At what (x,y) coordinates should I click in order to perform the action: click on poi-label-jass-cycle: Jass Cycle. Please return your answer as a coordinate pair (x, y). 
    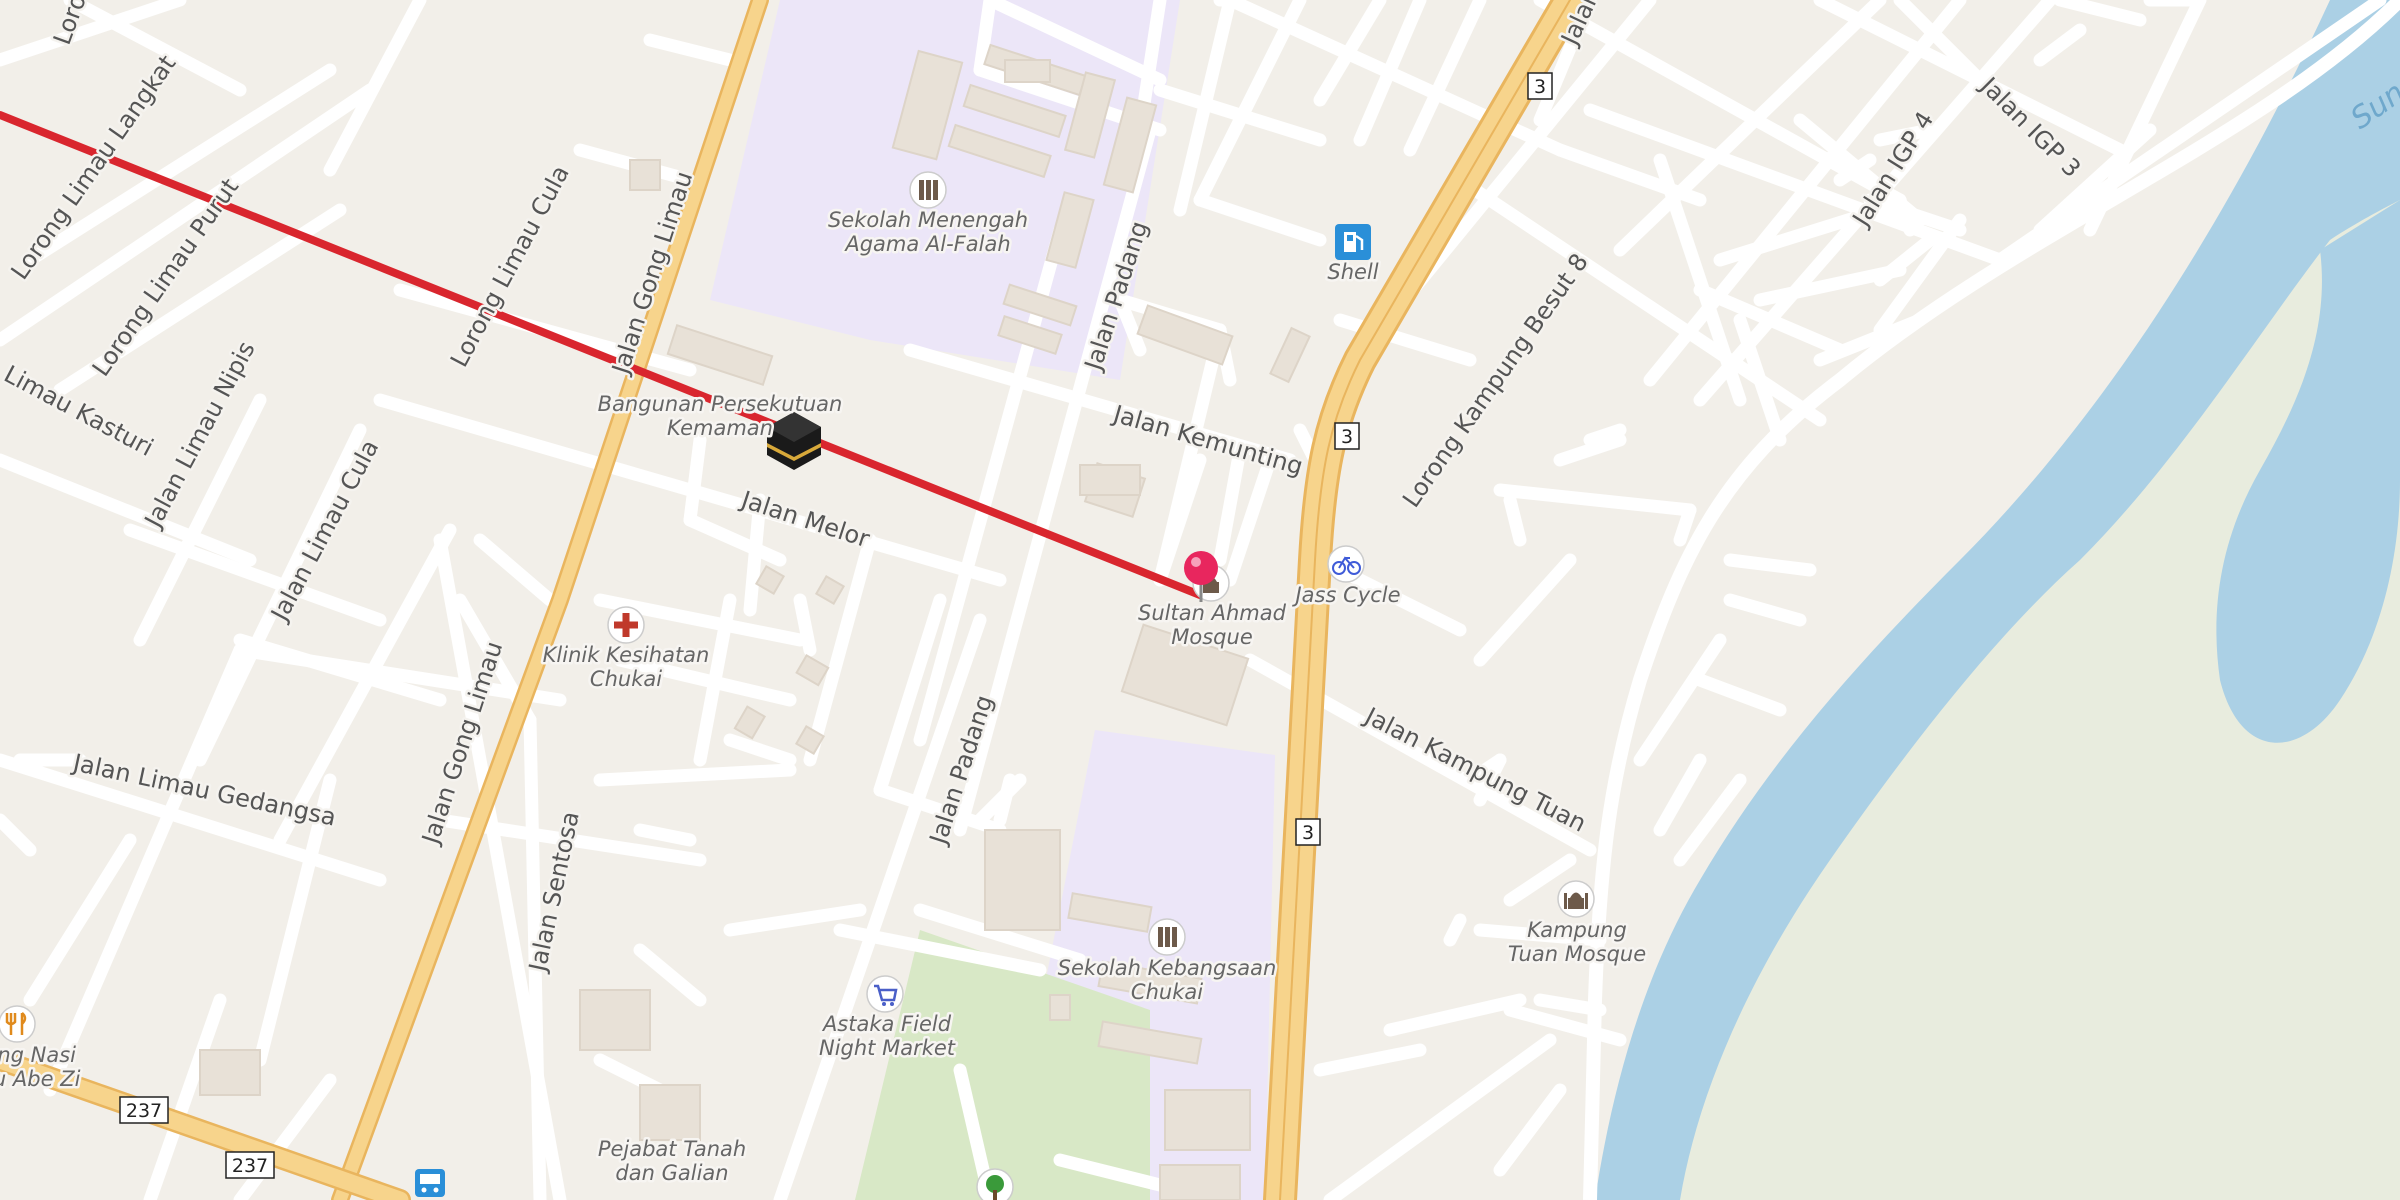
    Looking at the image, I should click on (1345, 595).